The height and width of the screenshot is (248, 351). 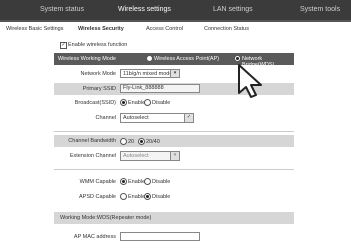 I want to click on apsd-disable-option: Disable, so click(x=157, y=196).